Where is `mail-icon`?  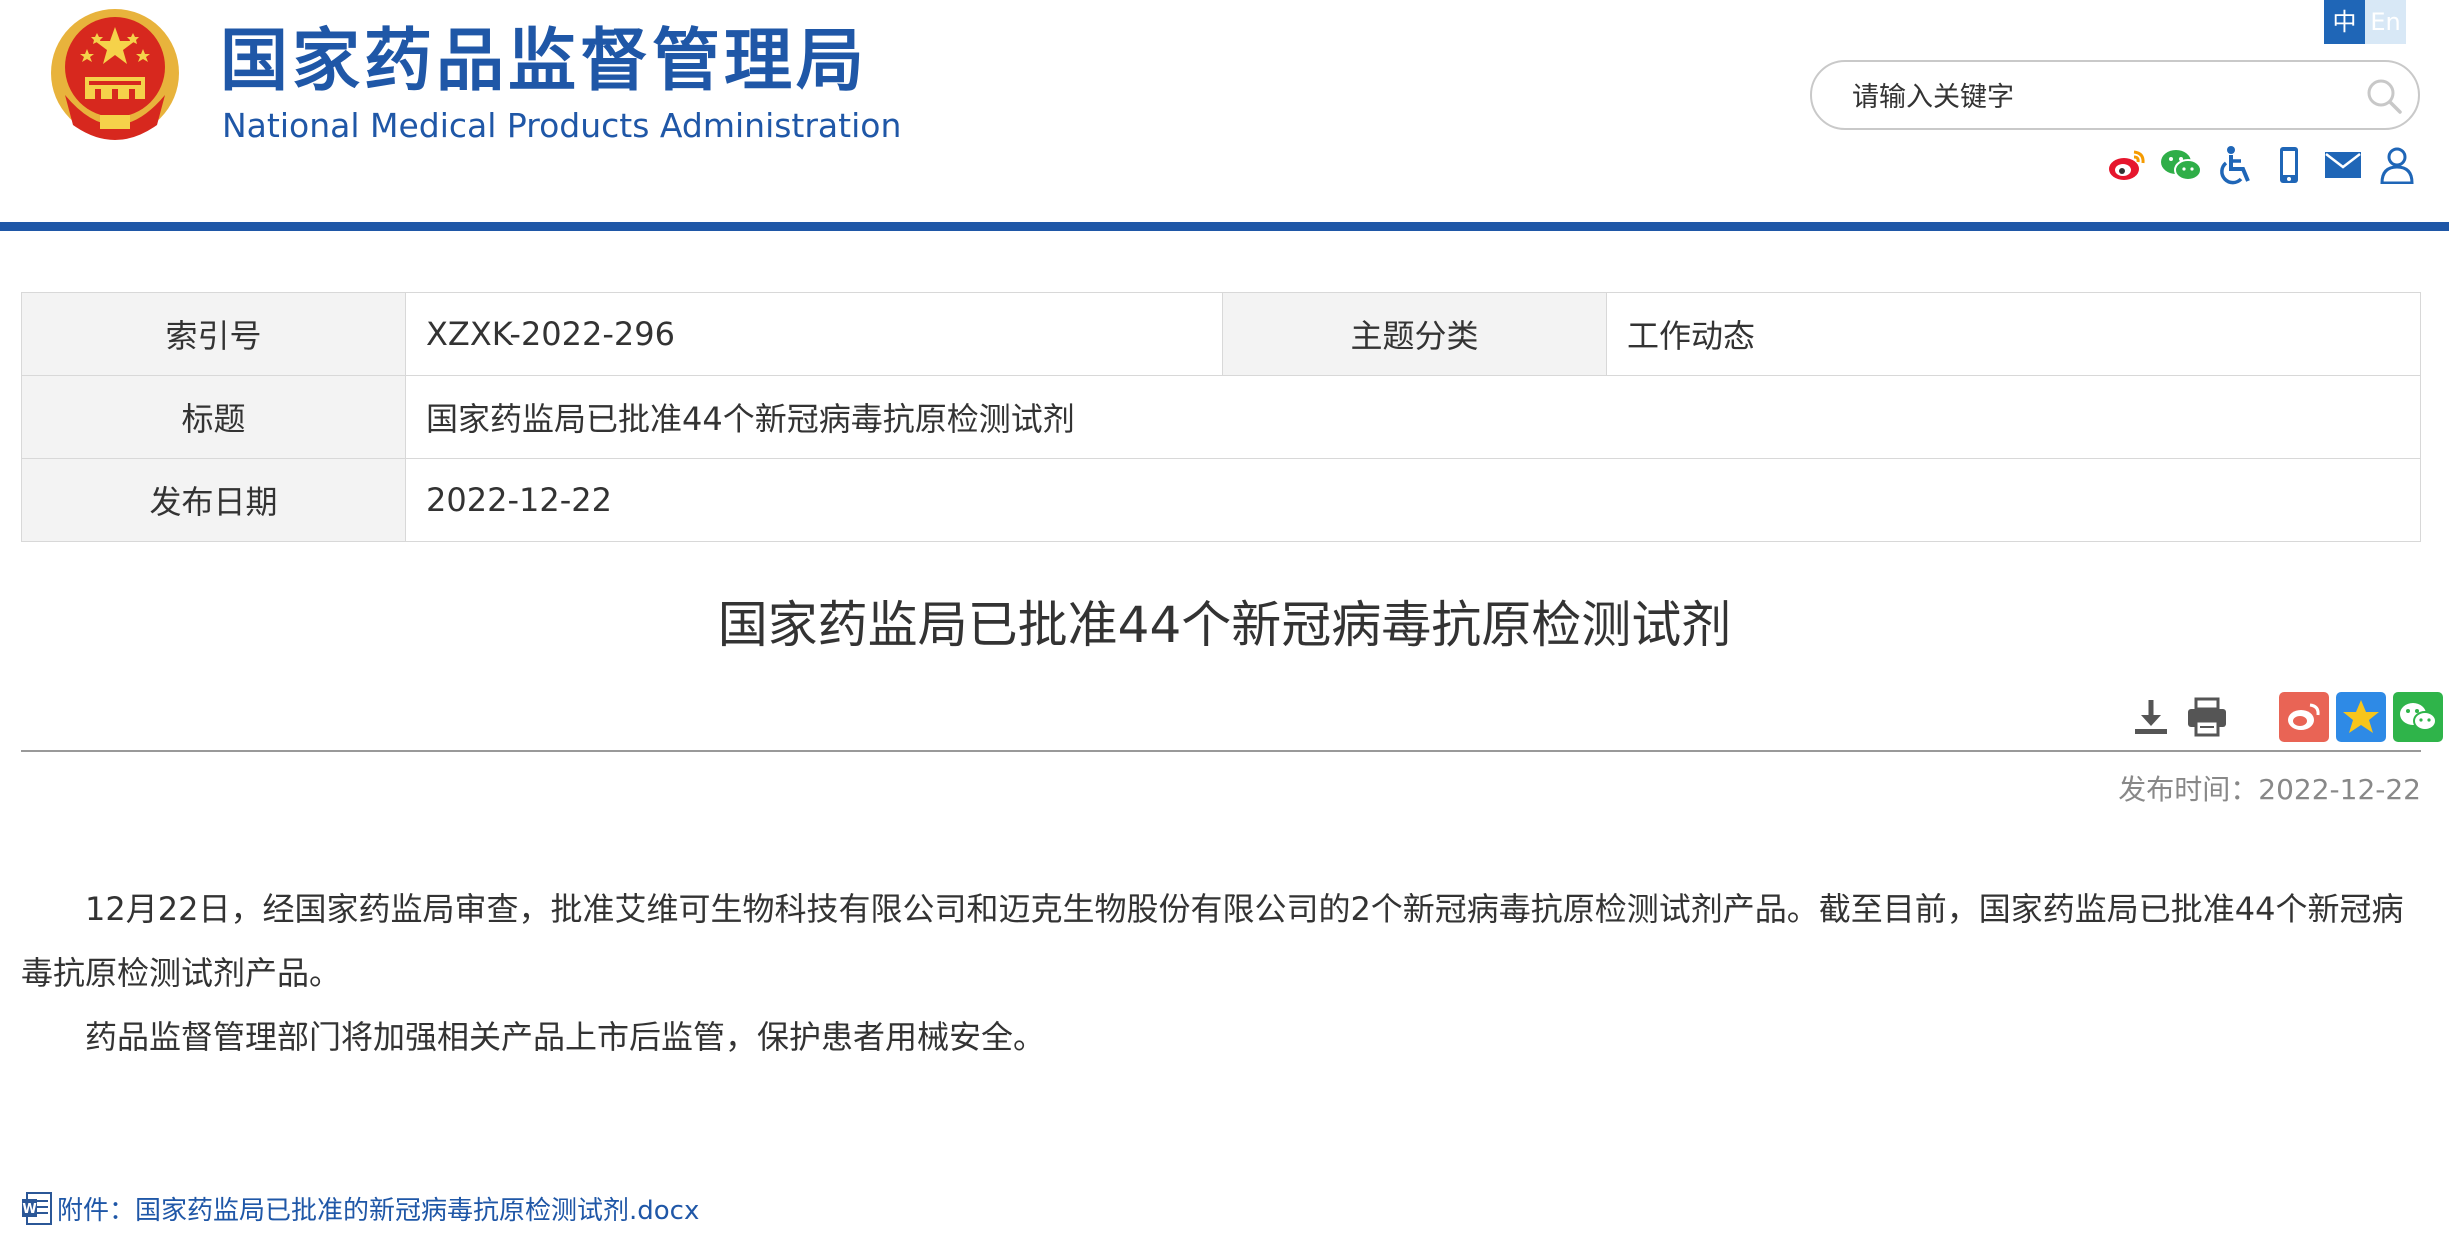
mail-icon is located at coordinates (2343, 165).